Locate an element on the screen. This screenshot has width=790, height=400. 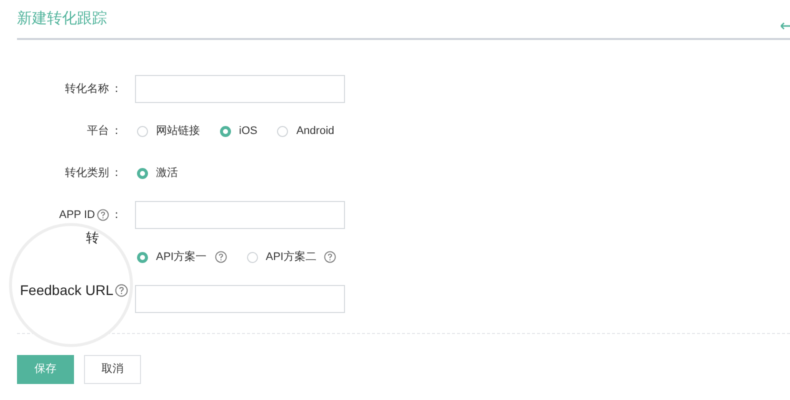
field-label: APP ID is located at coordinates (77, 215).